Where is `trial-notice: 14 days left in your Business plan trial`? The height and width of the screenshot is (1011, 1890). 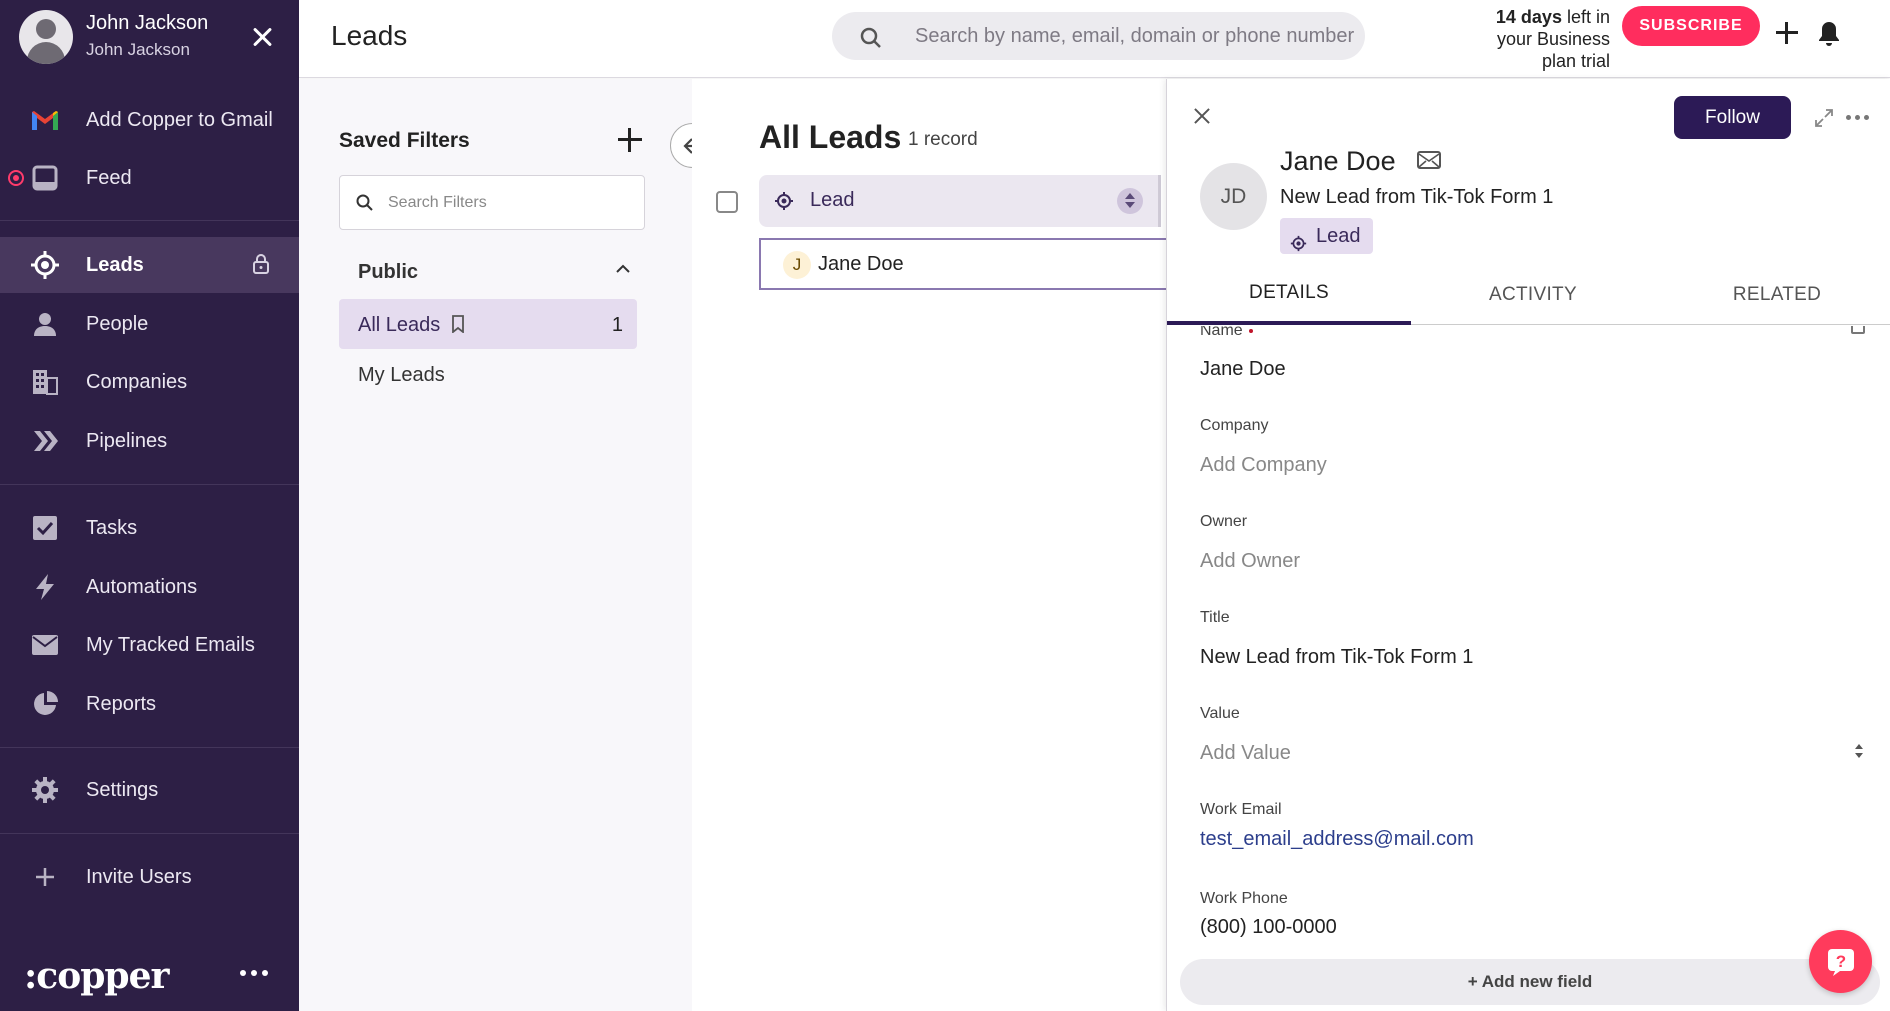
trial-notice: 14 days left in your Business plan trial is located at coordinates (1527, 39).